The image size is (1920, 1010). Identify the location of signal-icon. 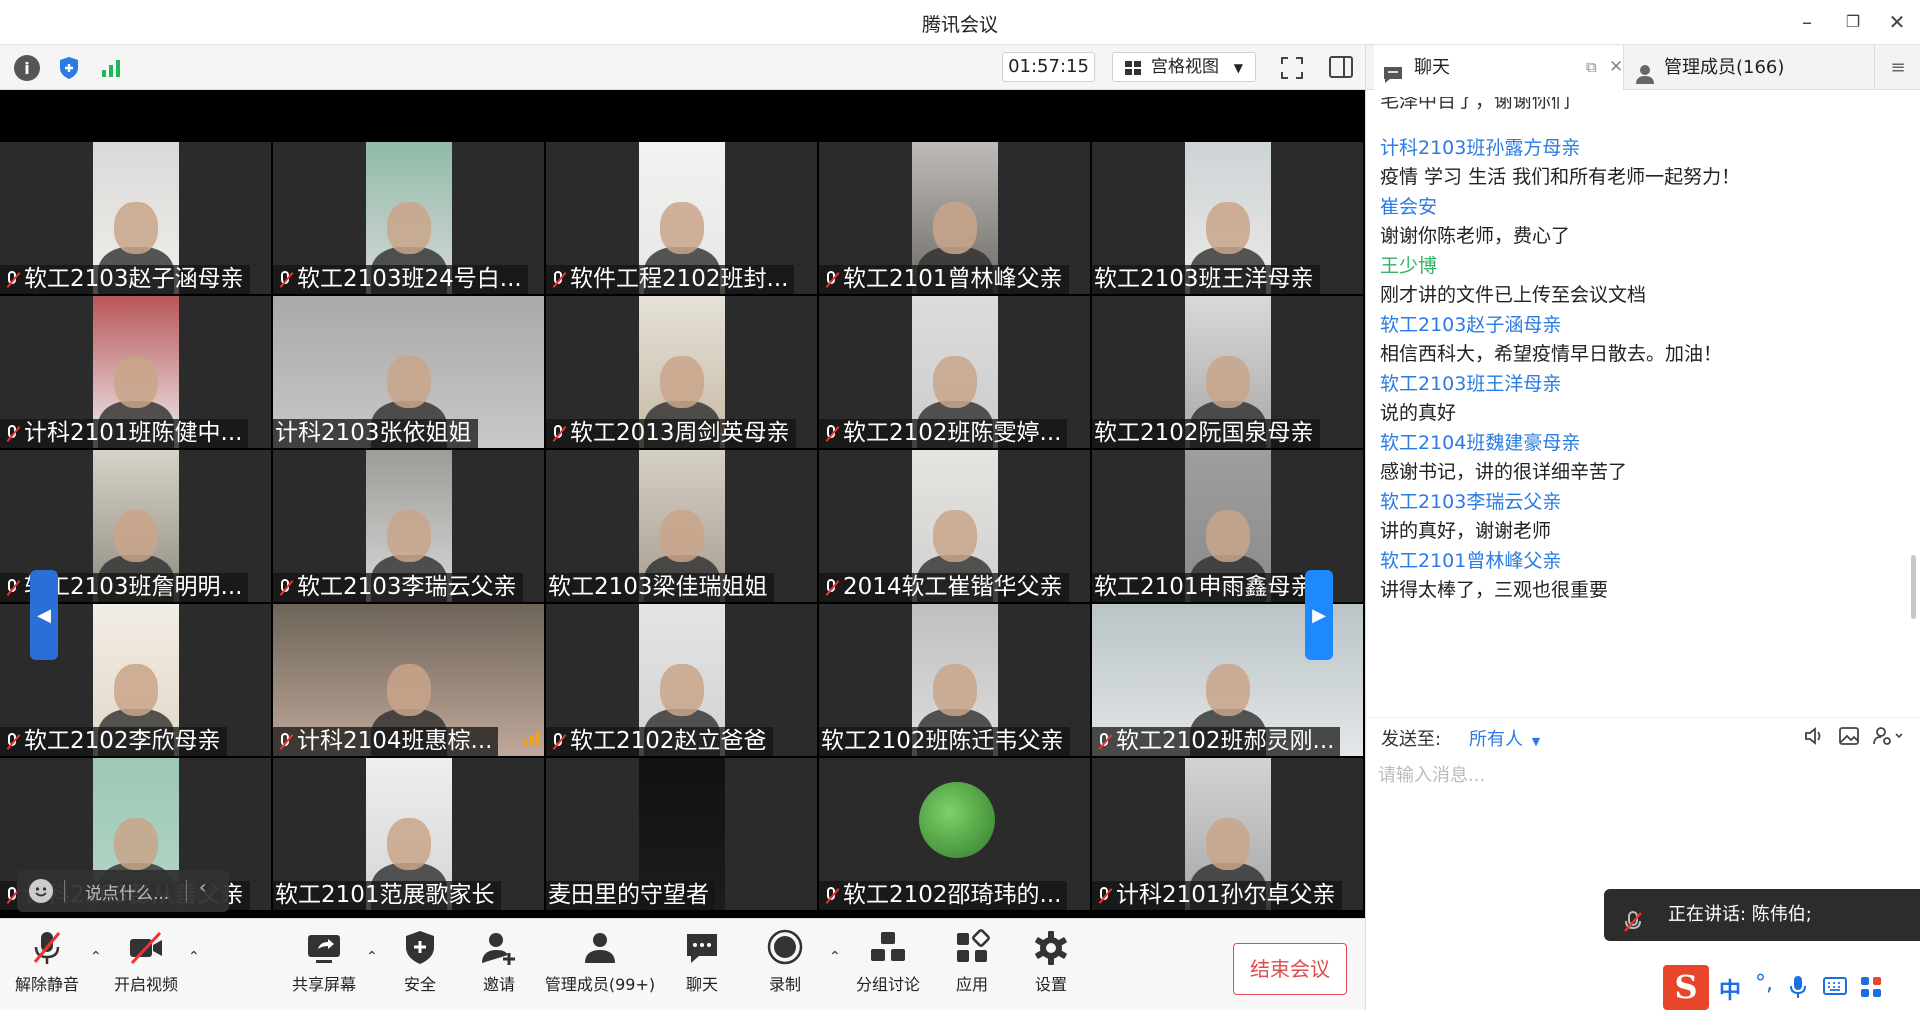
(111, 68).